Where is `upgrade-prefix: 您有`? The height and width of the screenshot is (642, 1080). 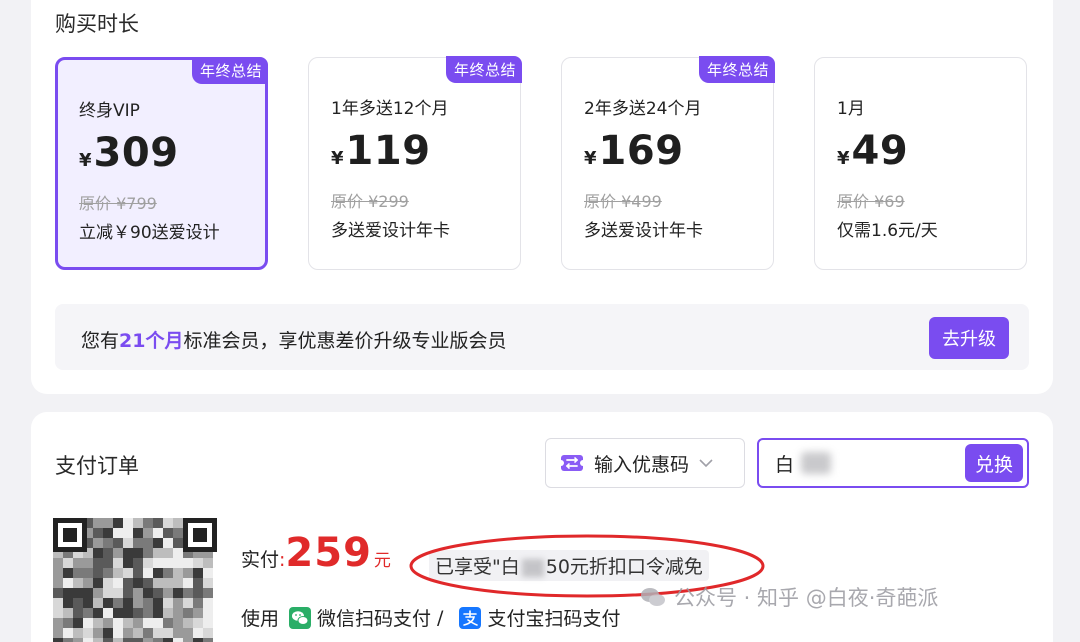
upgrade-prefix: 您有 is located at coordinates (100, 341).